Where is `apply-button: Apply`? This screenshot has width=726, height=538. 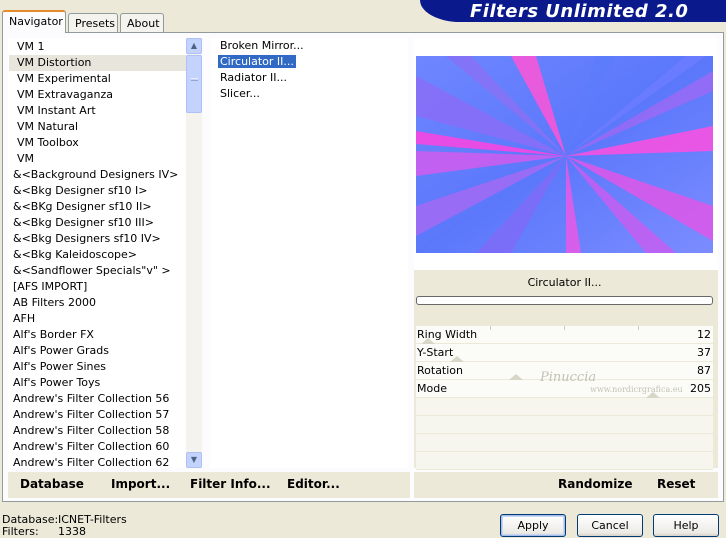
apply-button: Apply is located at coordinates (533, 525).